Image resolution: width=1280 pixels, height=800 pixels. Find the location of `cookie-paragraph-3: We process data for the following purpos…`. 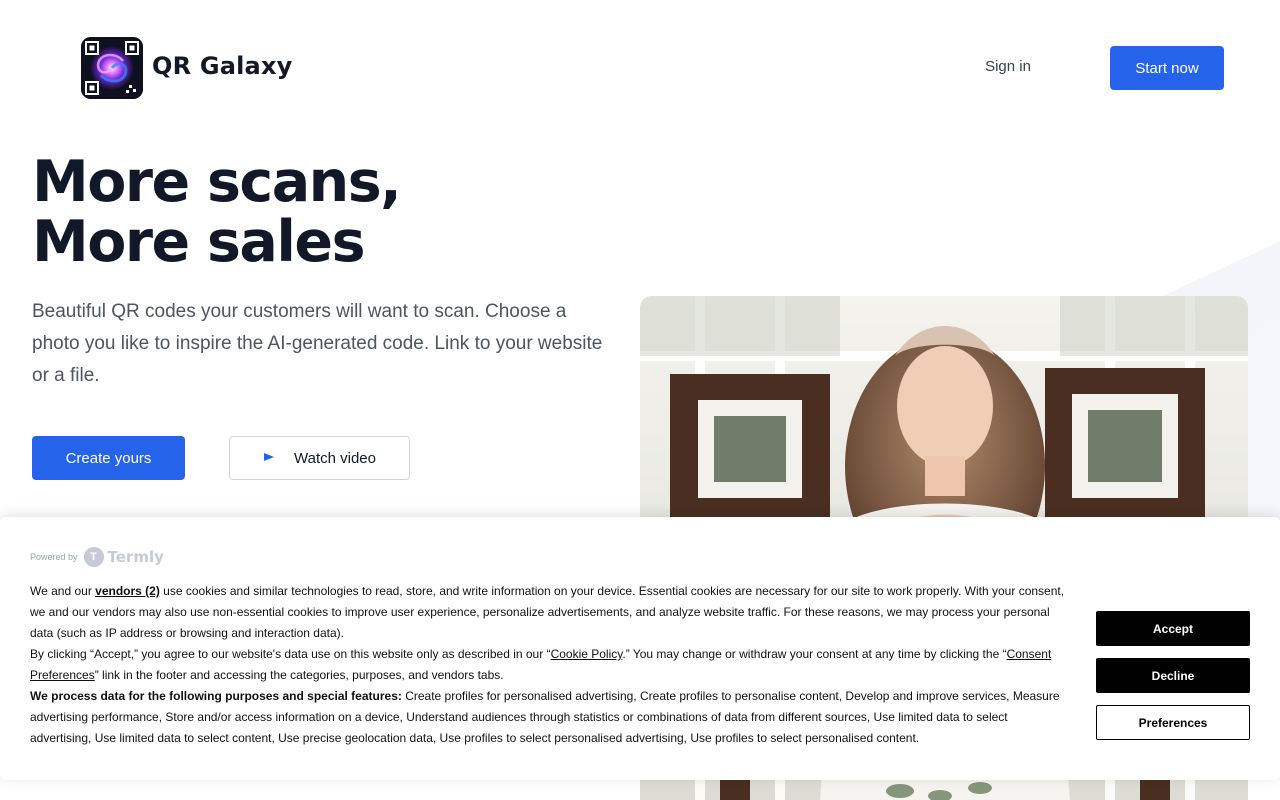

cookie-paragraph-3: We process data for the following purpos… is located at coordinates (550, 717).